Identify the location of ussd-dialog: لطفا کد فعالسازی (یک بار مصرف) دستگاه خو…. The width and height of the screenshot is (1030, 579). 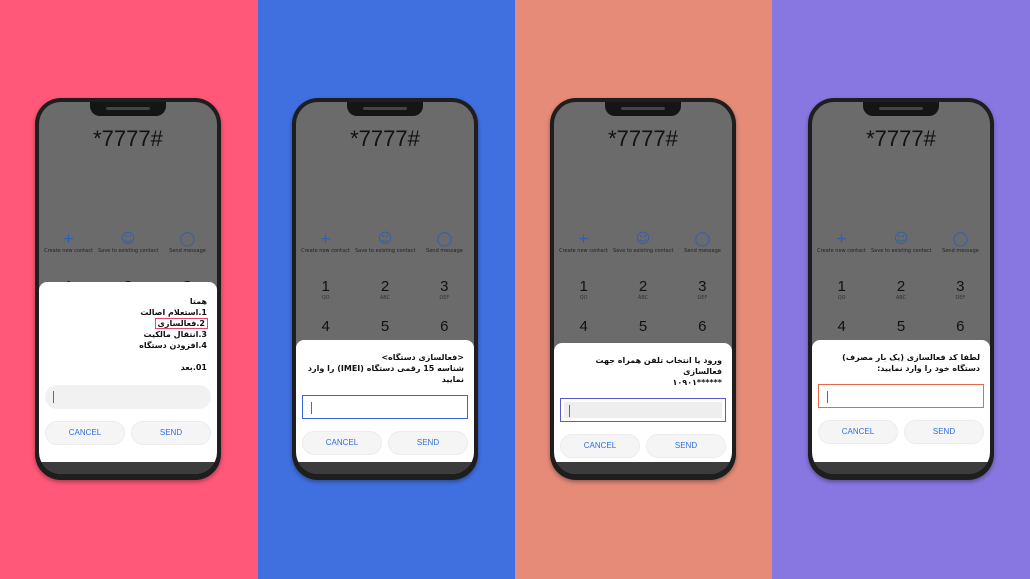
(901, 401).